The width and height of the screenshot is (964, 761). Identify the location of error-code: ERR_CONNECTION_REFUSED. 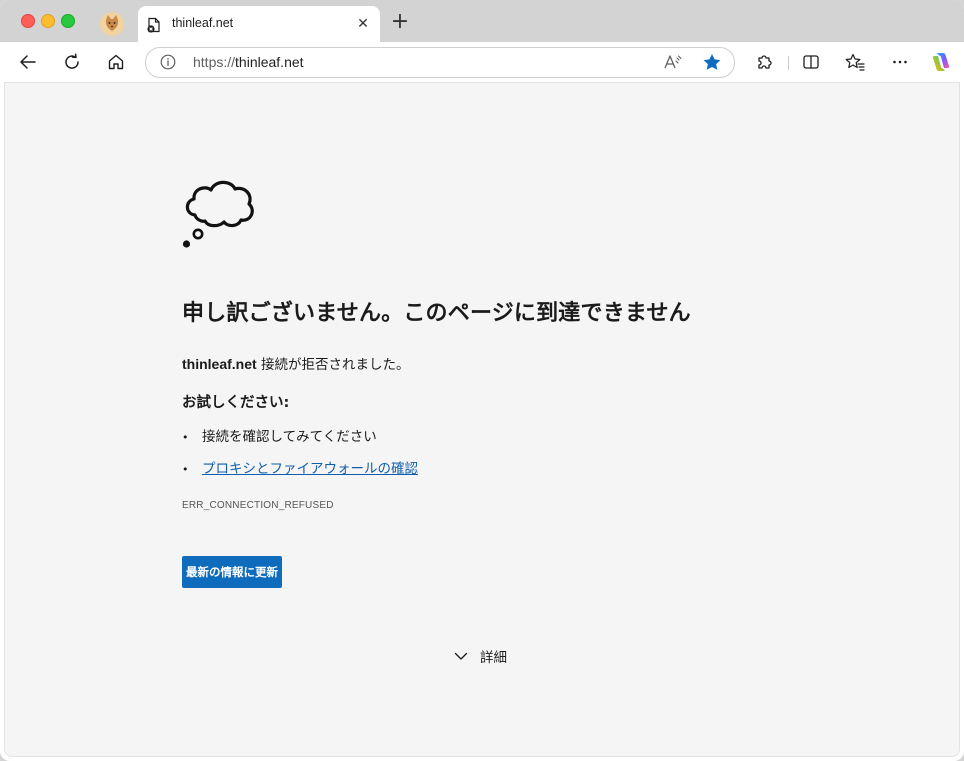
(258, 505).